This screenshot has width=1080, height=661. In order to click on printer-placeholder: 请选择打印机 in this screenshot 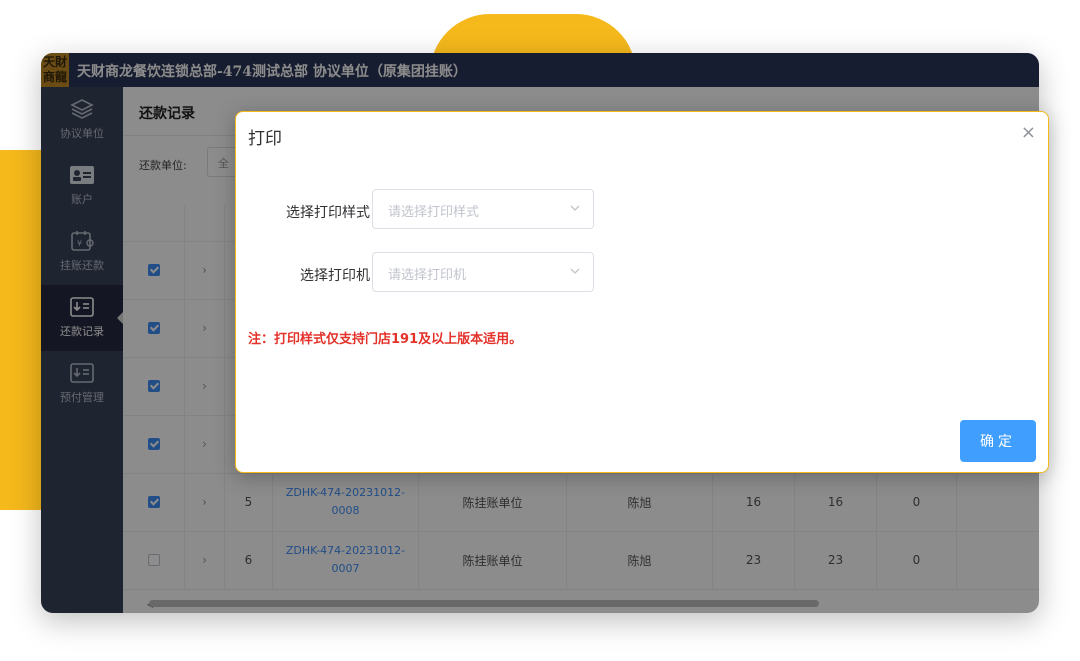, I will do `click(427, 275)`.